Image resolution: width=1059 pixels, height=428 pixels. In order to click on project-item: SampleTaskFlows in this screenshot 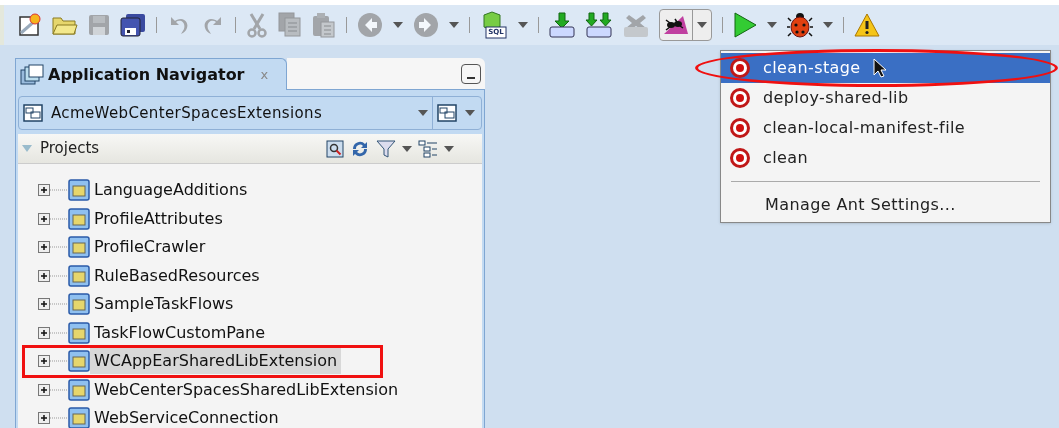, I will do `click(164, 304)`.